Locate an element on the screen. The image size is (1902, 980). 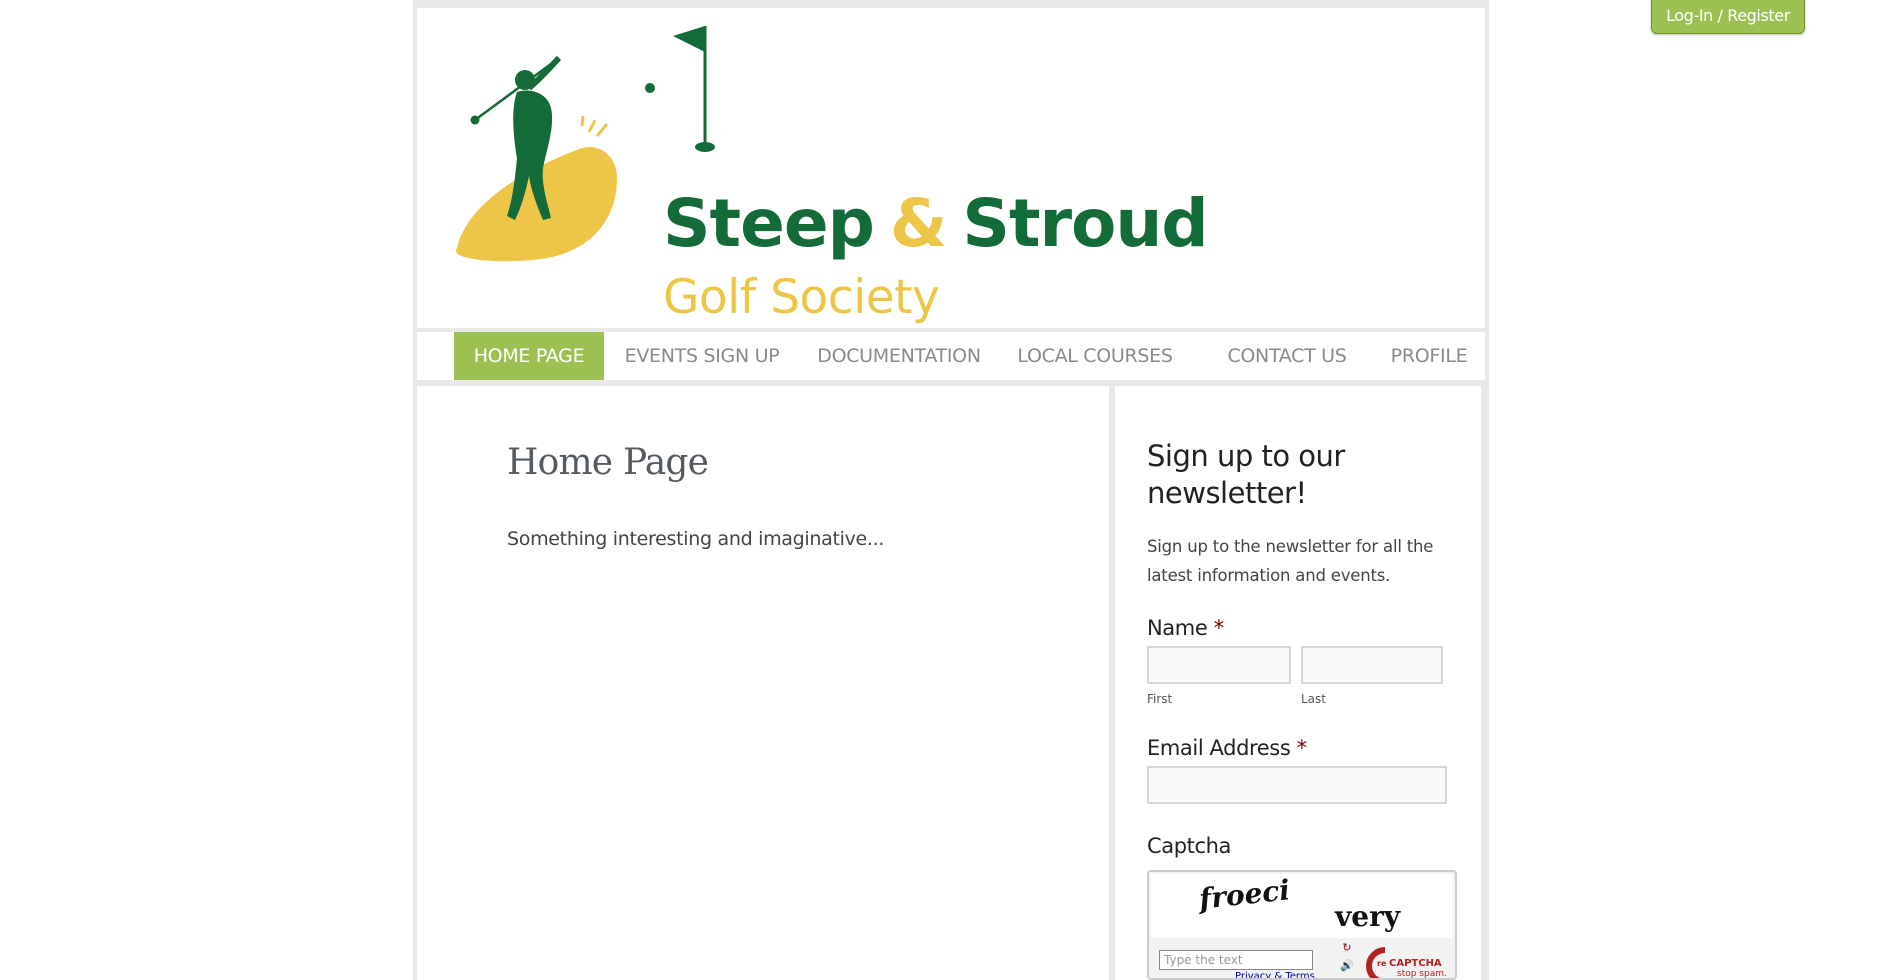
email-label-text: Email Address is located at coordinates (1219, 748).